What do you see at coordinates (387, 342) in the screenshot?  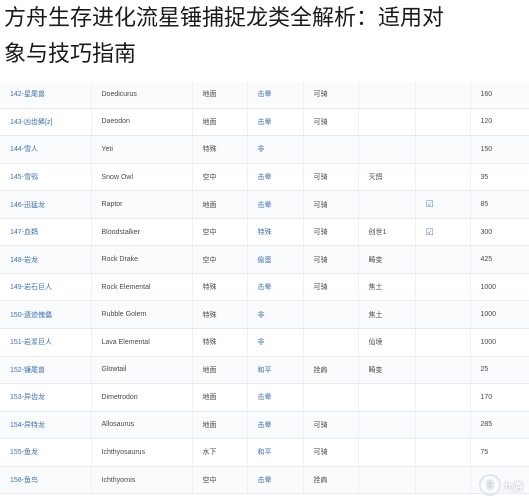 I see `source-map-cell: 仙境` at bounding box center [387, 342].